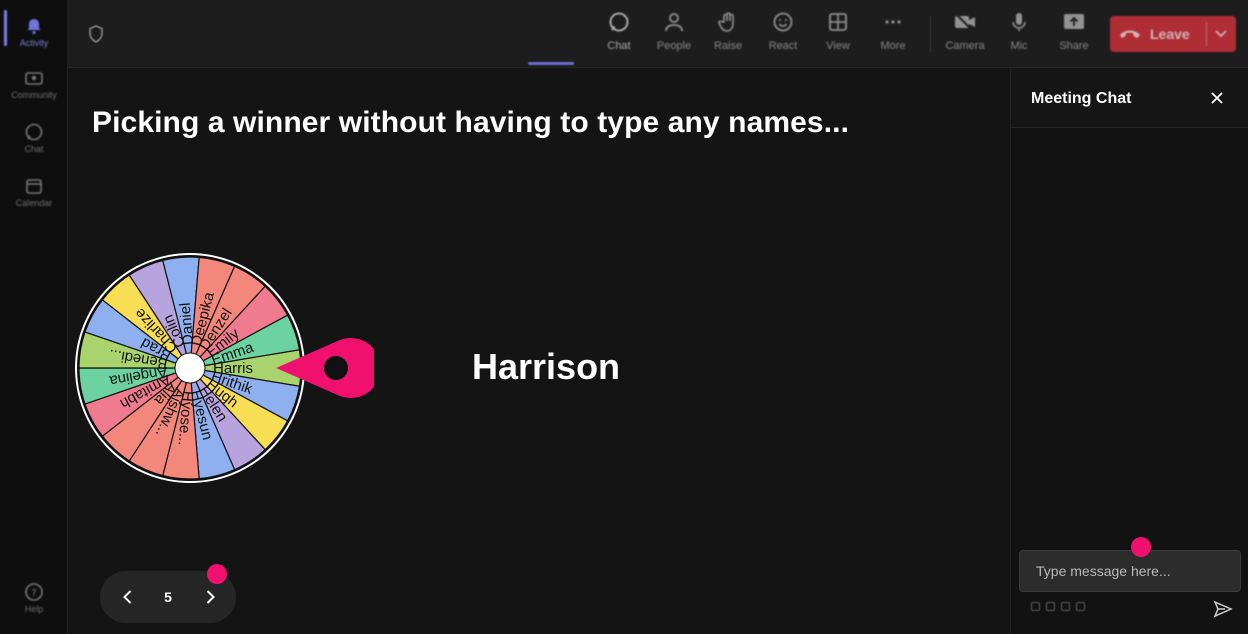  Describe the element at coordinates (34, 26) in the screenshot. I see `bell-icon` at that location.